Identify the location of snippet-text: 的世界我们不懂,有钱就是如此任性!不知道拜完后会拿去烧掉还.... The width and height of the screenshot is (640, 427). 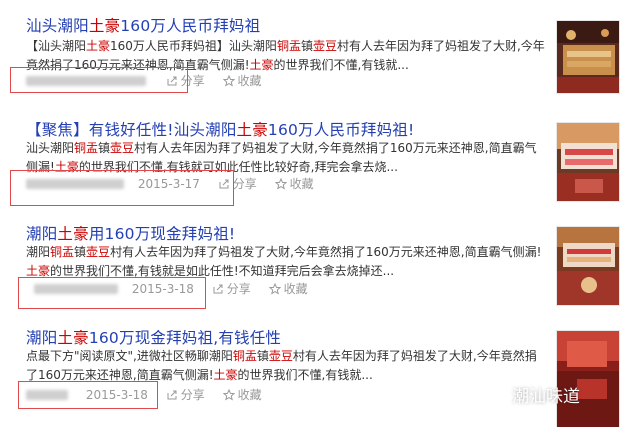
(222, 271).